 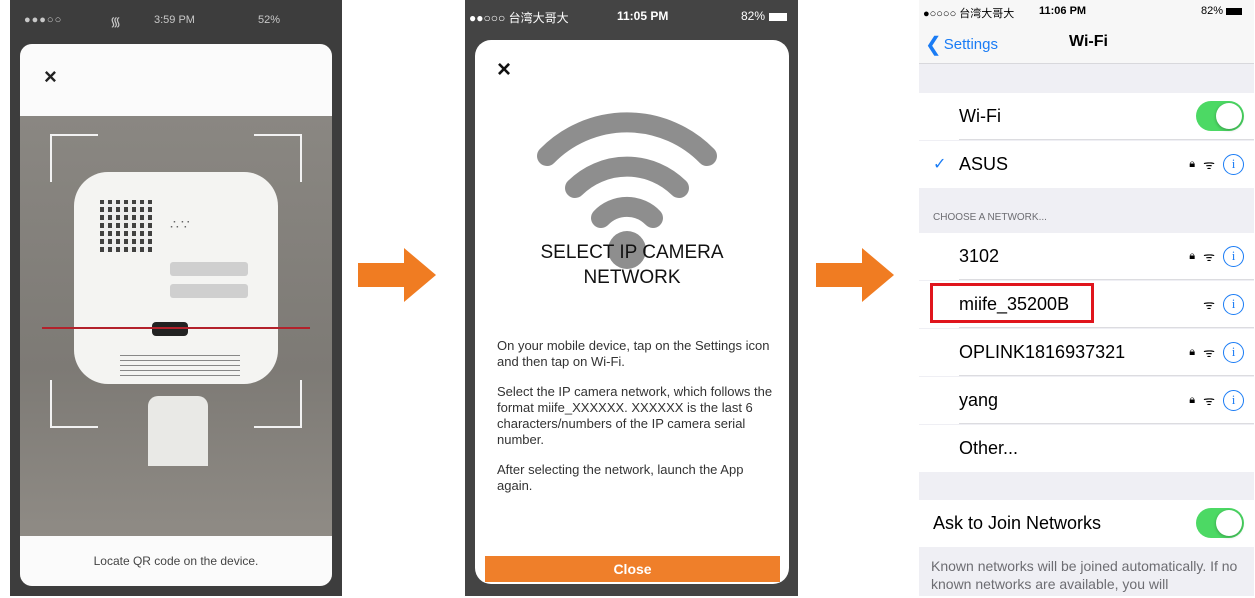 What do you see at coordinates (116, 21) in the screenshot?
I see `wifi-status-icon: ᯾` at bounding box center [116, 21].